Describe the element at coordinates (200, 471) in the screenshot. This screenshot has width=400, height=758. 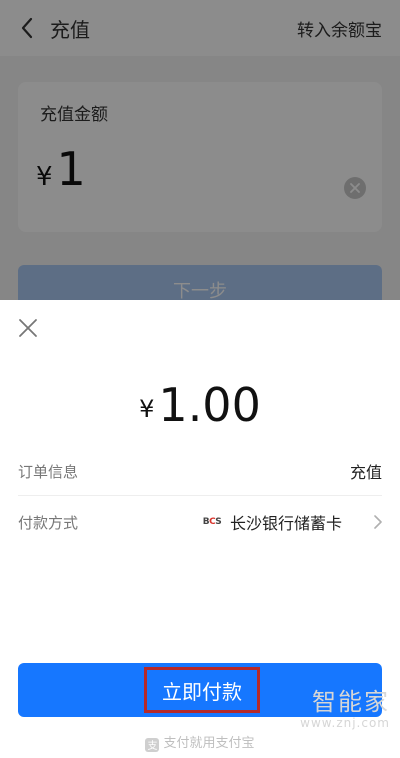
I see `order-info-row: 订单信息 充值` at that location.